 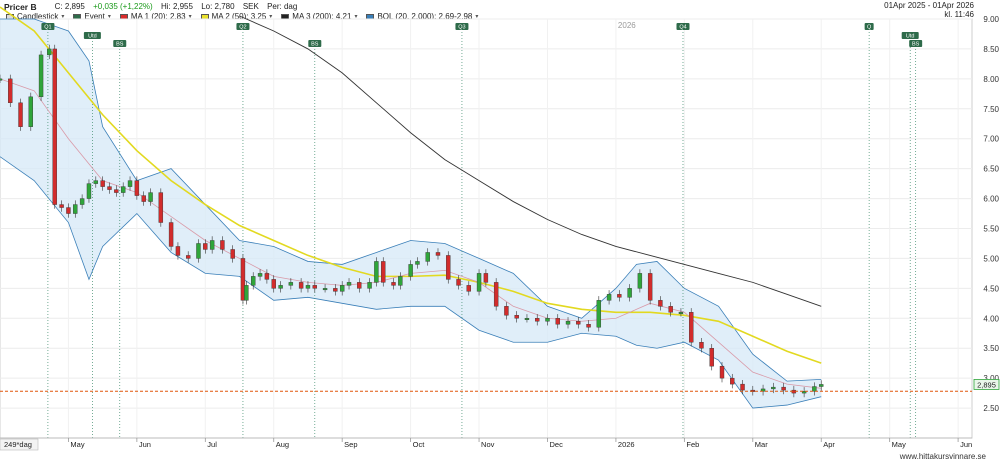 I want to click on x-tick-label: Feb, so click(x=692, y=444).